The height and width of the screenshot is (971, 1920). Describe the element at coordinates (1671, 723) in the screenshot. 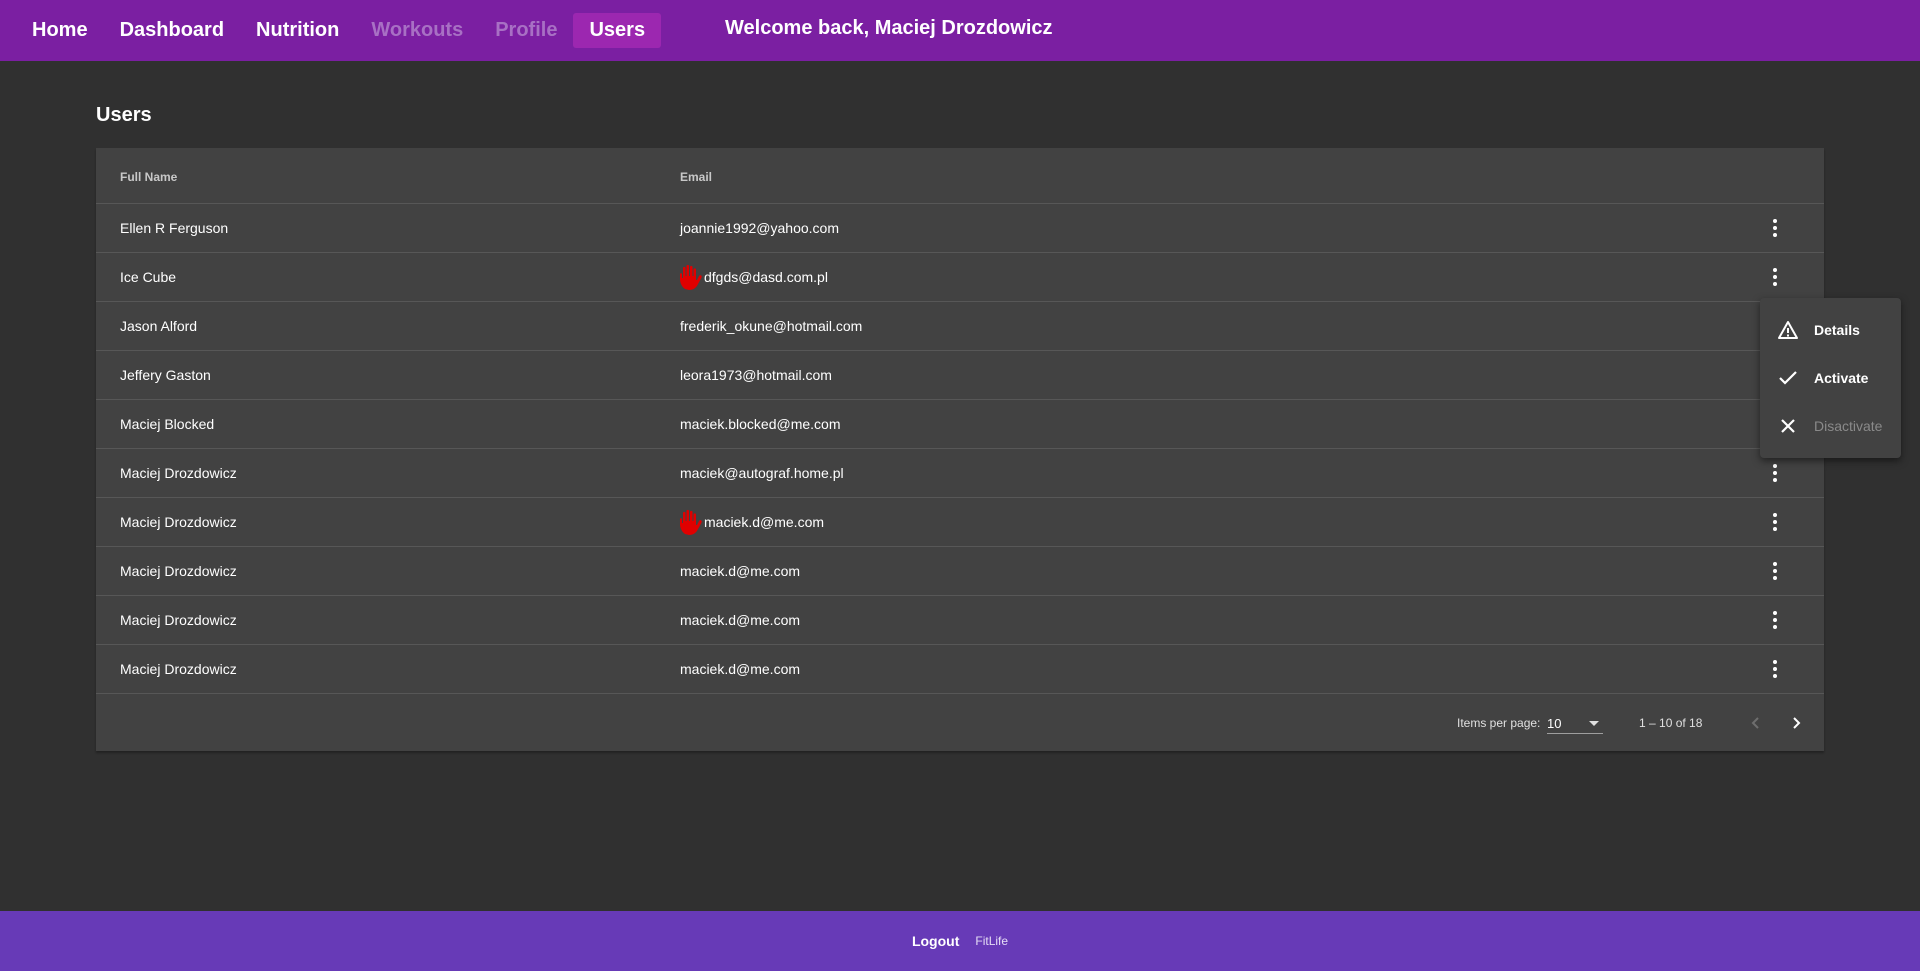

I see `page-range-label: 1 – 10 of 18` at that location.